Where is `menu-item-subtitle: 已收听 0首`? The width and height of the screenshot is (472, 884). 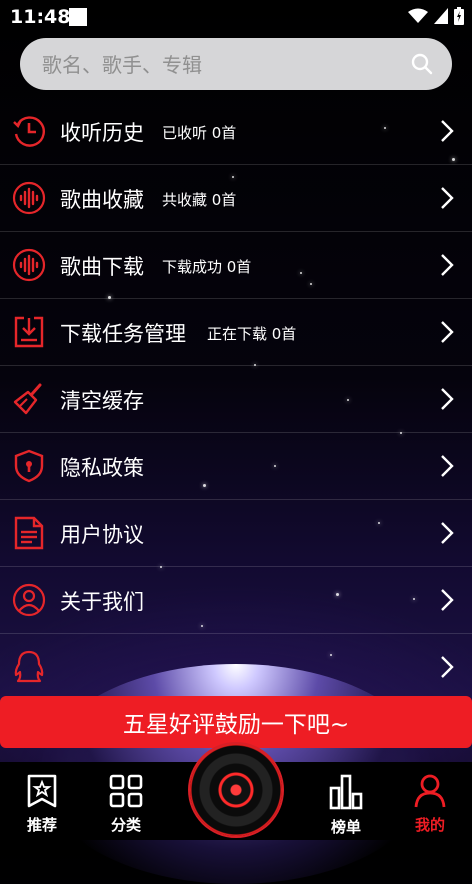 menu-item-subtitle: 已收听 0首 is located at coordinates (199, 133).